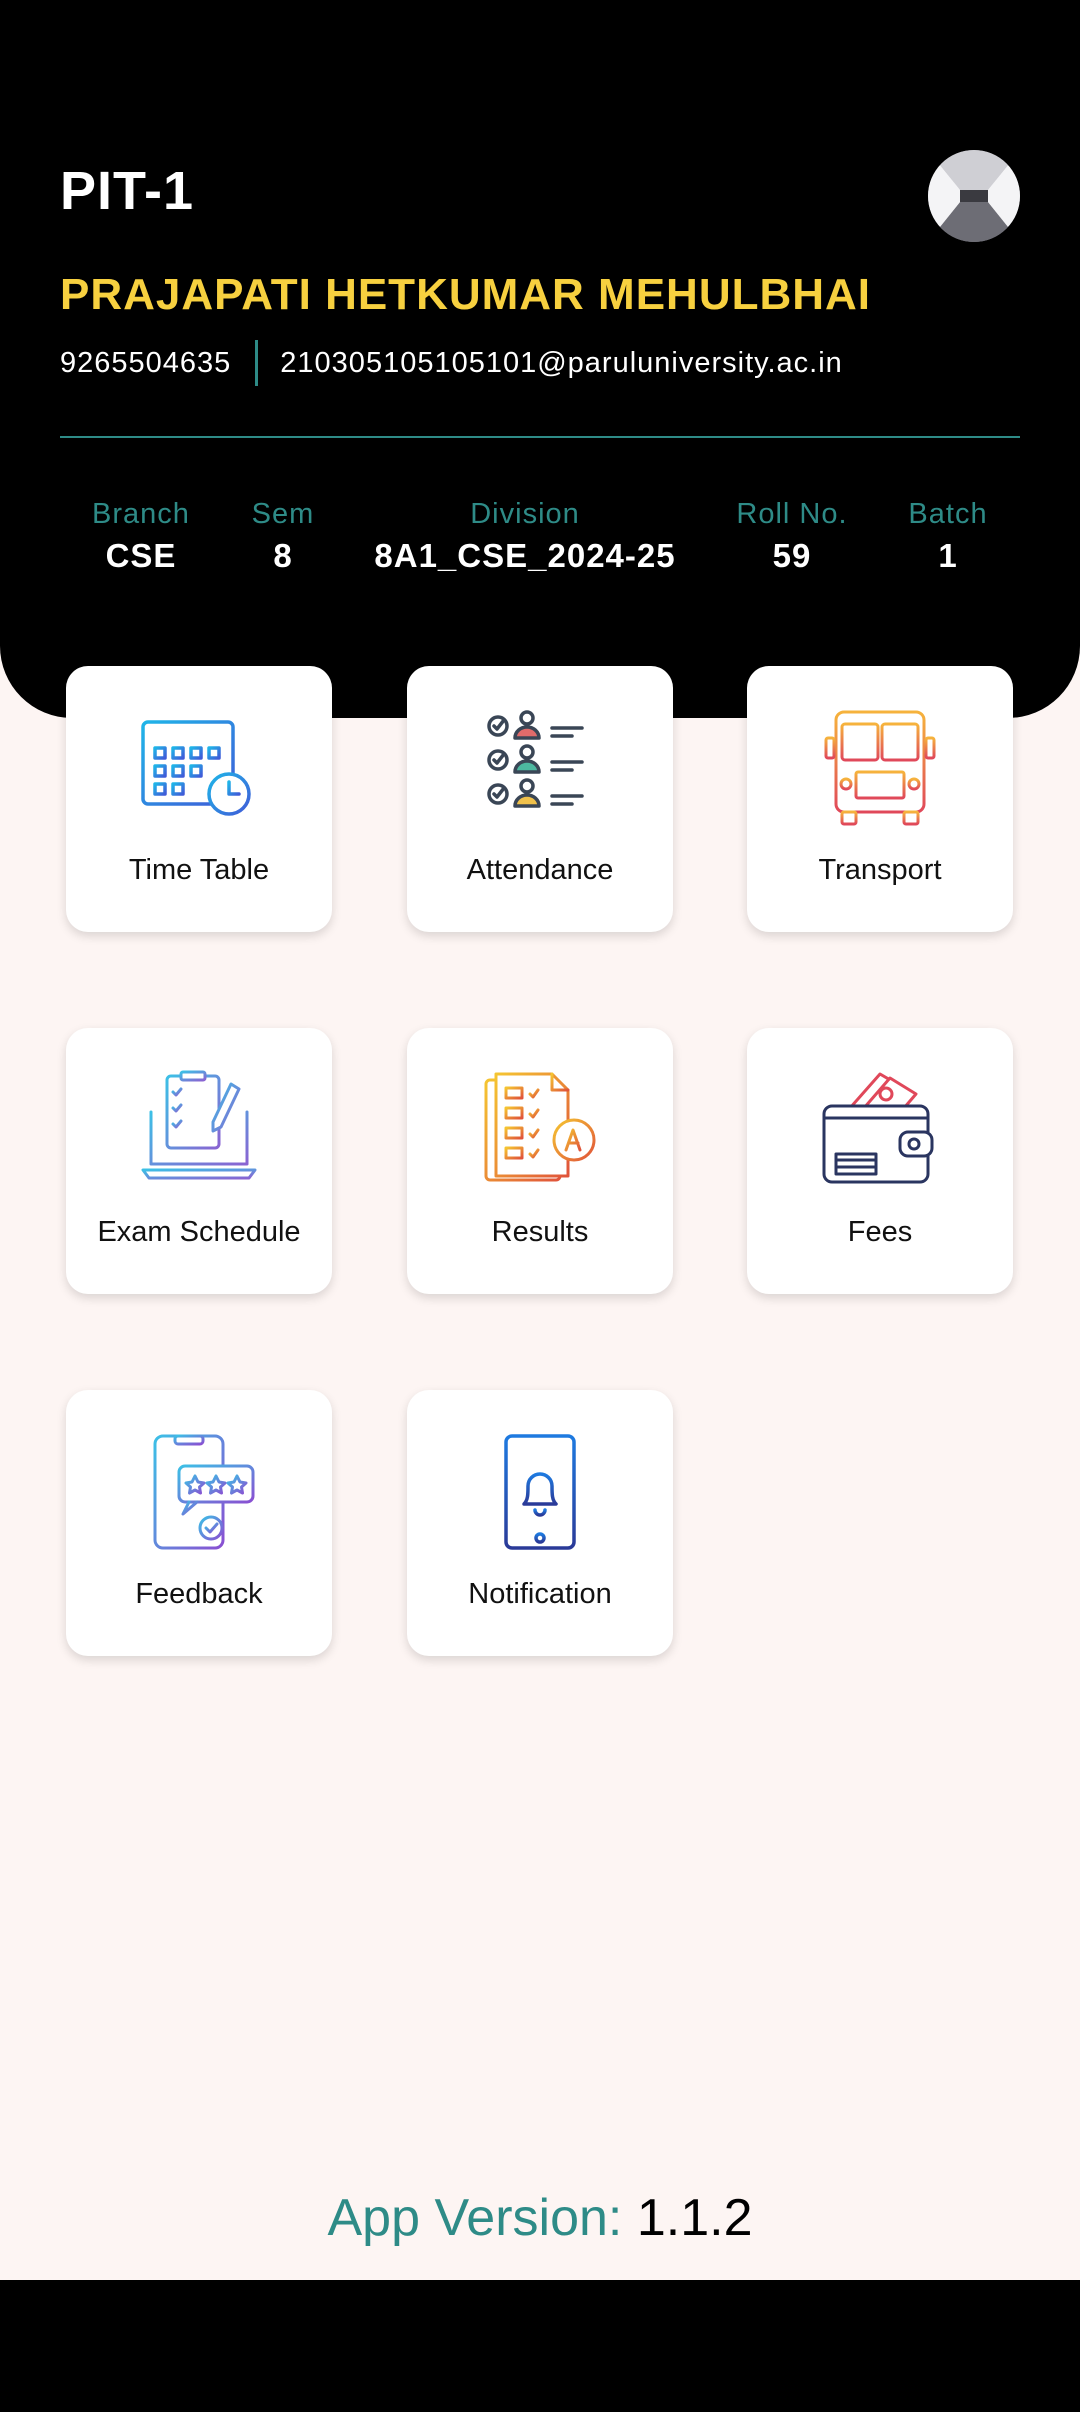 This screenshot has height=2412, width=1080. Describe the element at coordinates (540, 1594) in the screenshot. I see `notification-label: Notification` at that location.